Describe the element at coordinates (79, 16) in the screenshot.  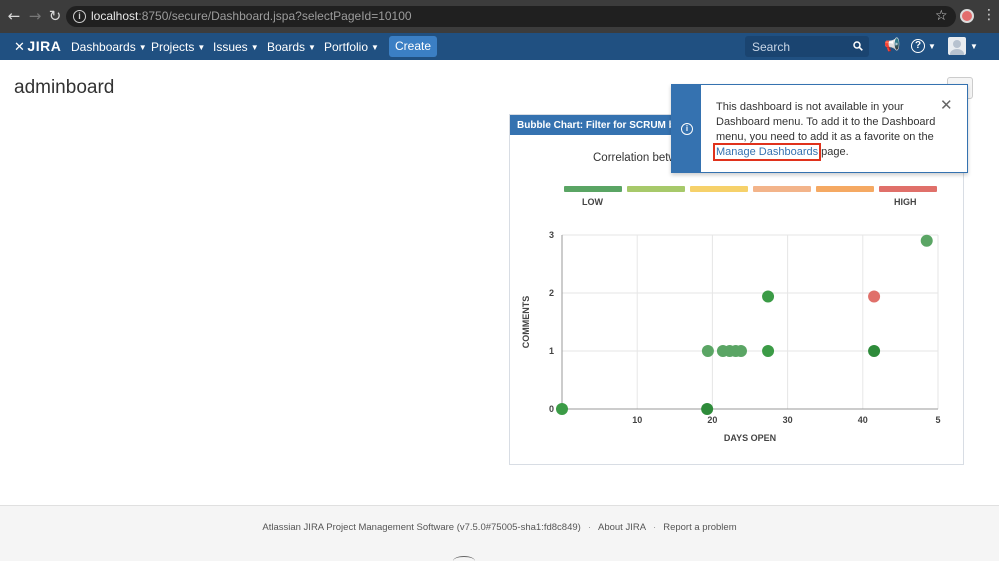
I see `site-info-icon: i` at that location.